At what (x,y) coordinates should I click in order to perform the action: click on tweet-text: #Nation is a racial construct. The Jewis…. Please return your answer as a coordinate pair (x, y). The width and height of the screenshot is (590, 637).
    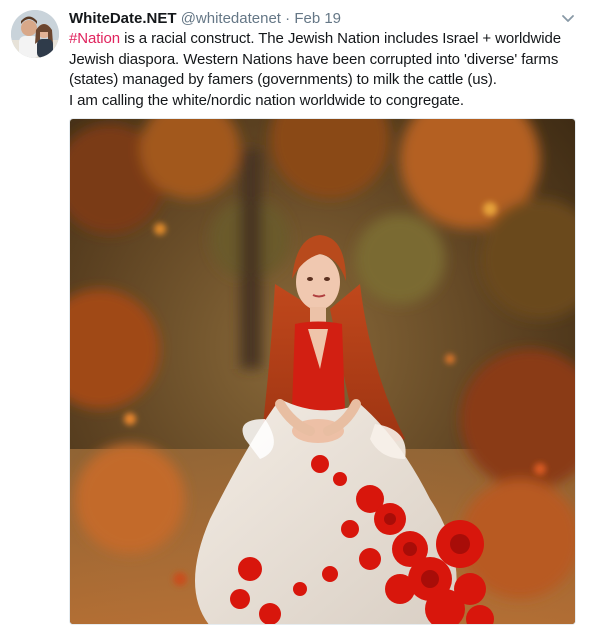
    Looking at the image, I should click on (324, 70).